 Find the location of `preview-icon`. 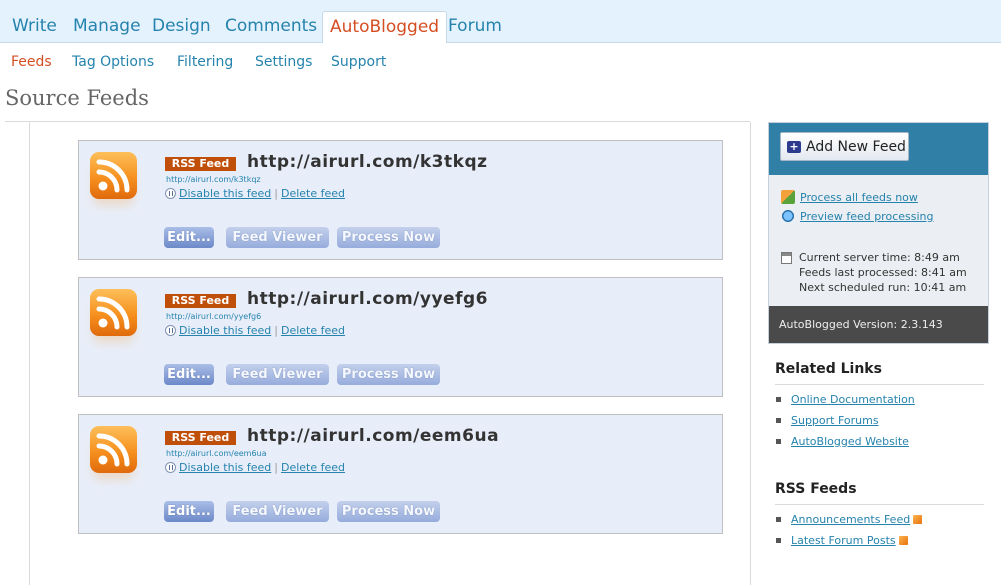

preview-icon is located at coordinates (788, 216).